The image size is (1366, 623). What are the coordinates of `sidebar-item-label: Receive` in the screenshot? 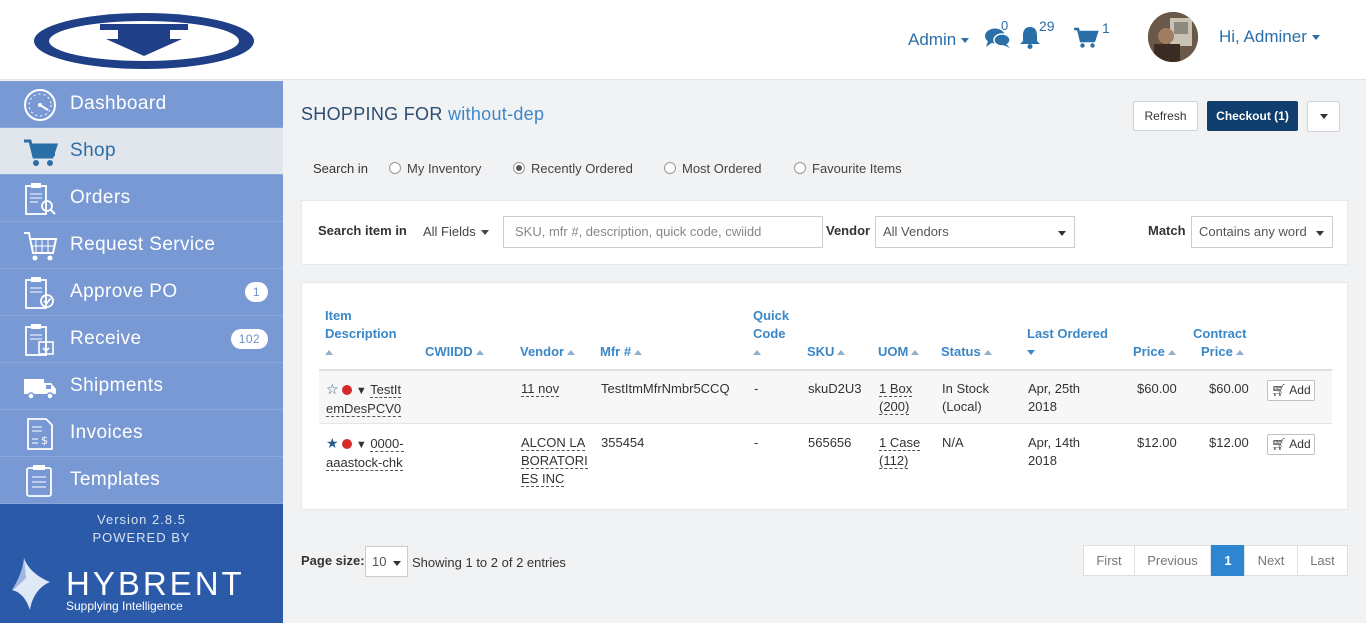 It's located at (106, 338).